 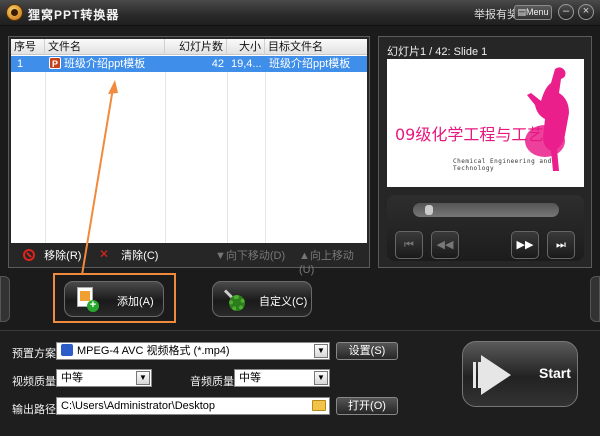 I want to click on video-quality-select: 中等 ▼, so click(x=104, y=378).